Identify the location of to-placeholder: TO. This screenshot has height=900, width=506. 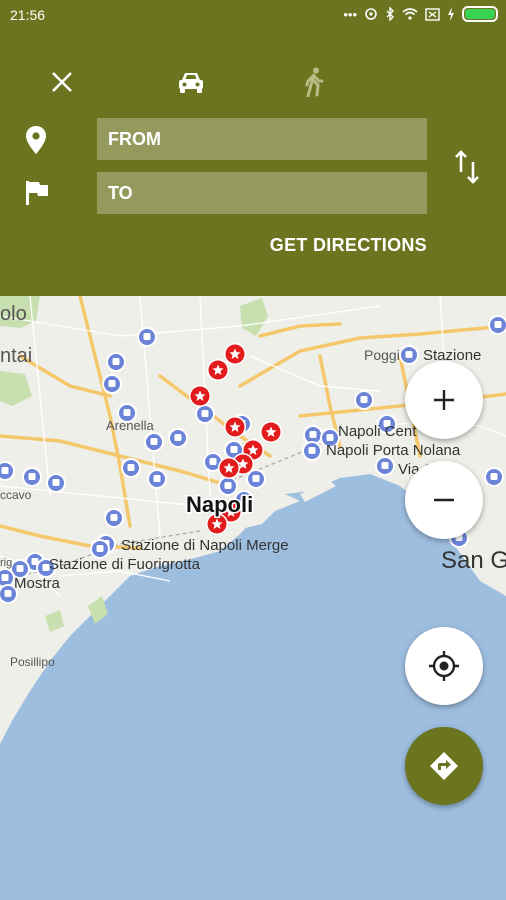
(120, 193).